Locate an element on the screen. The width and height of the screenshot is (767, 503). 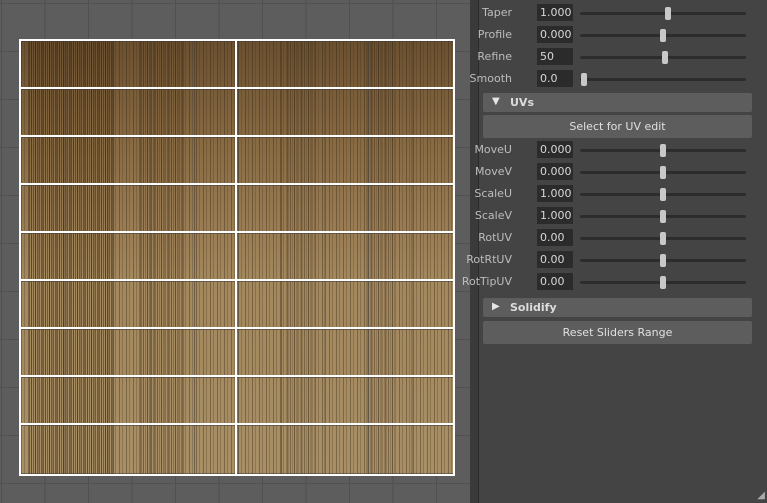
scaleu-row: ScaleU 1.000 is located at coordinates (616, 194).